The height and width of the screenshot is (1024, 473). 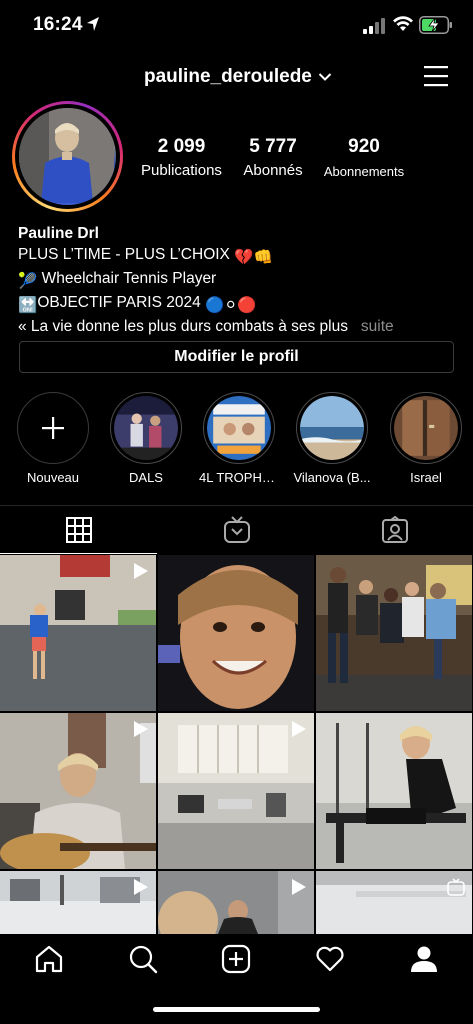 I want to click on menu-icon, so click(x=436, y=76).